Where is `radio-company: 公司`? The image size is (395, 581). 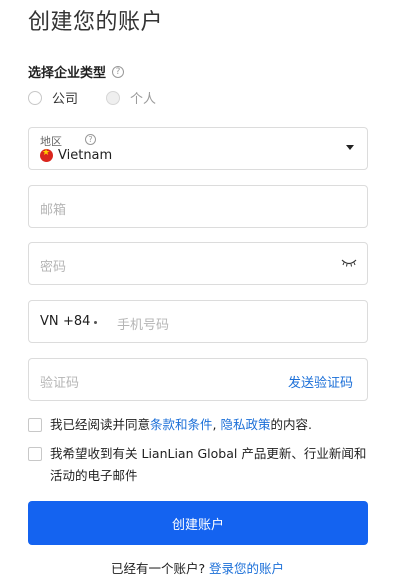 radio-company: 公司 is located at coordinates (53, 97).